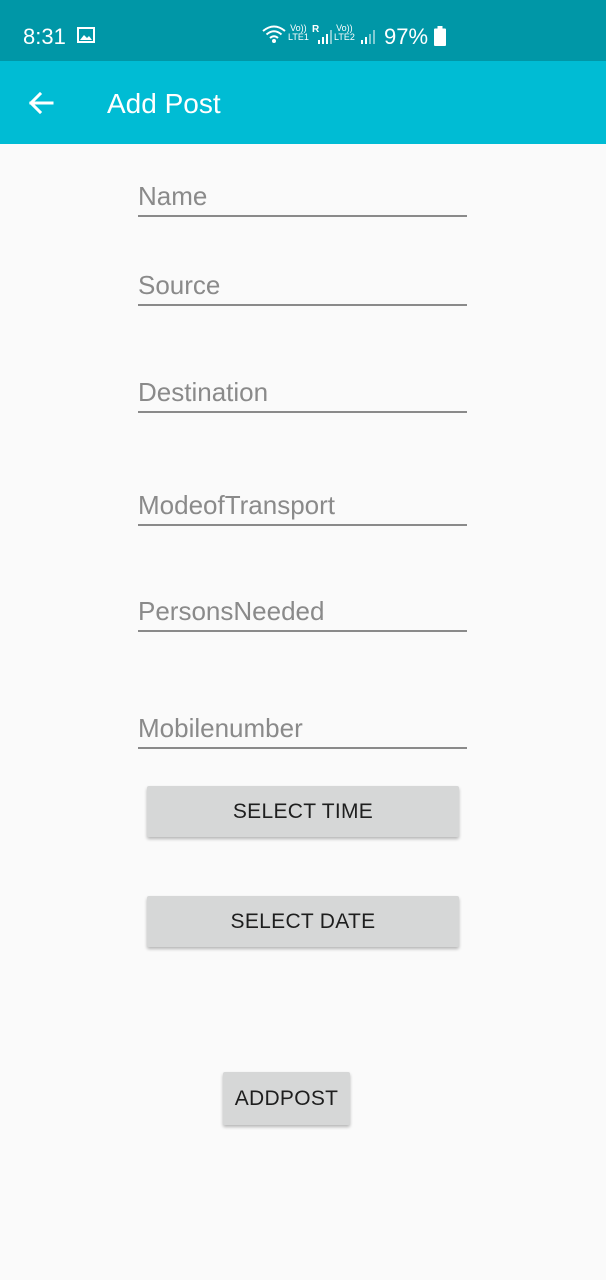 The image size is (606, 1280). Describe the element at coordinates (302, 612) in the screenshot. I see `persons-needed-input` at that location.